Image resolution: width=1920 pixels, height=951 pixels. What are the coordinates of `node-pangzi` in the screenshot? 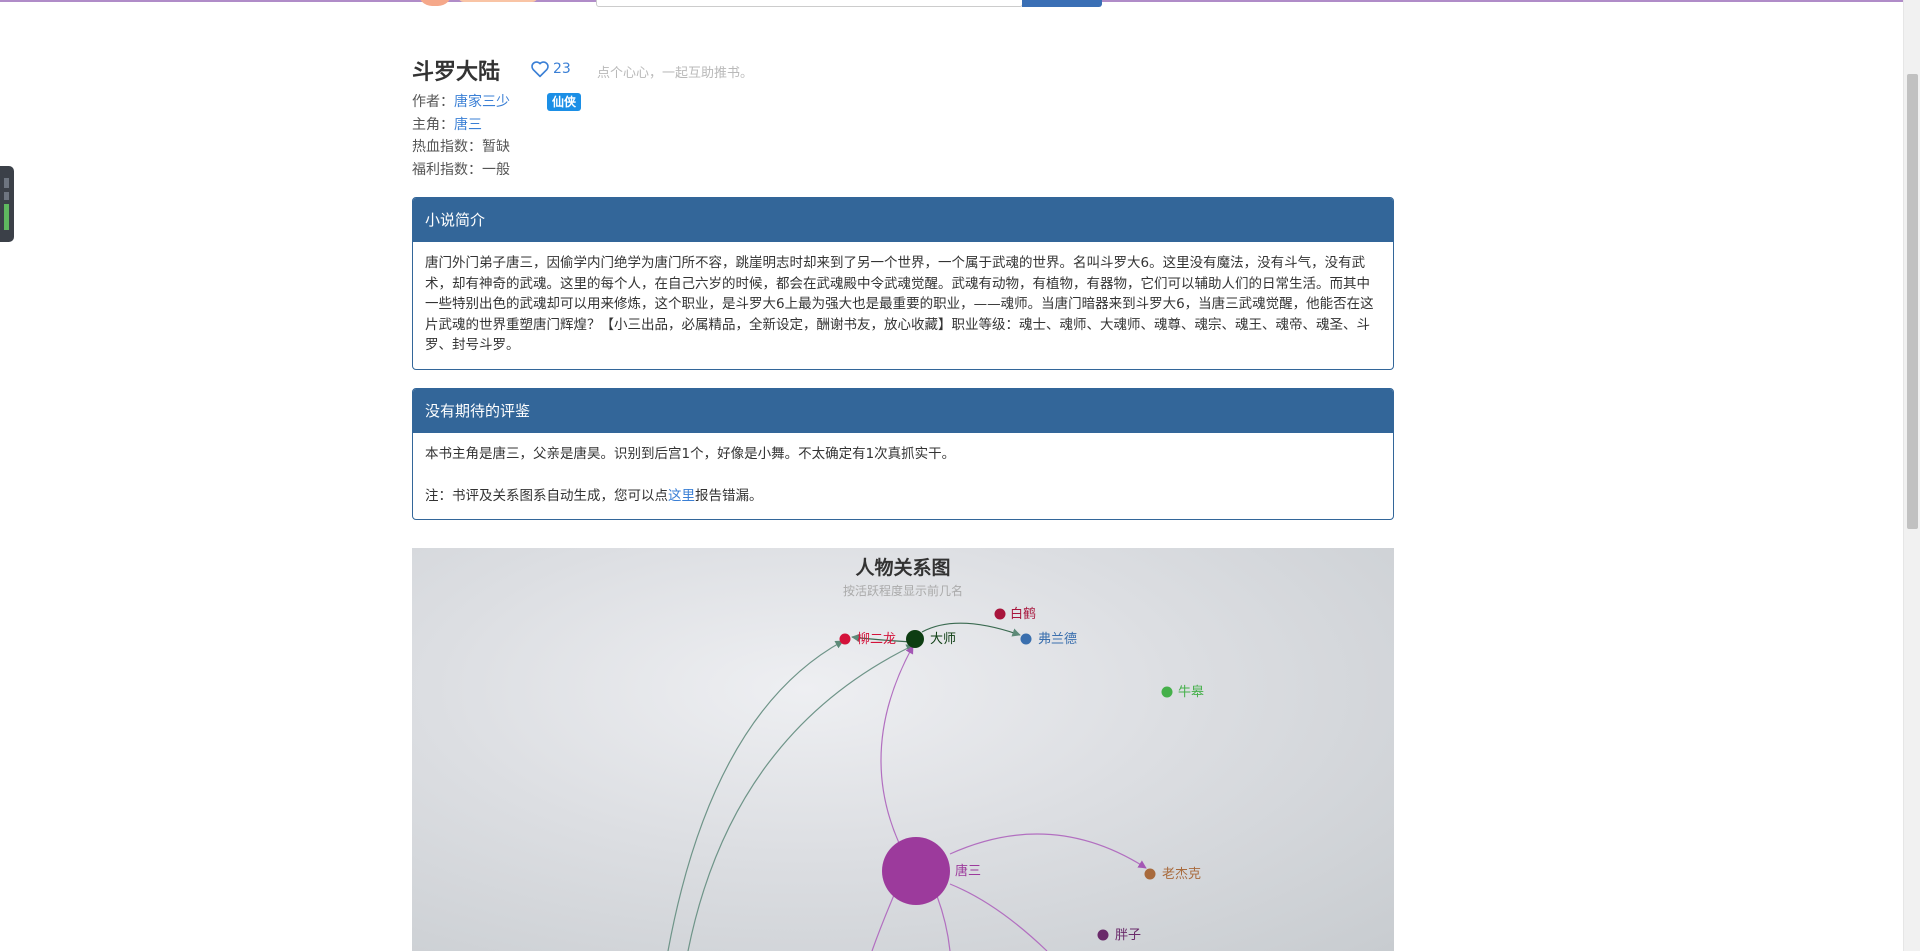 It's located at (1103, 935).